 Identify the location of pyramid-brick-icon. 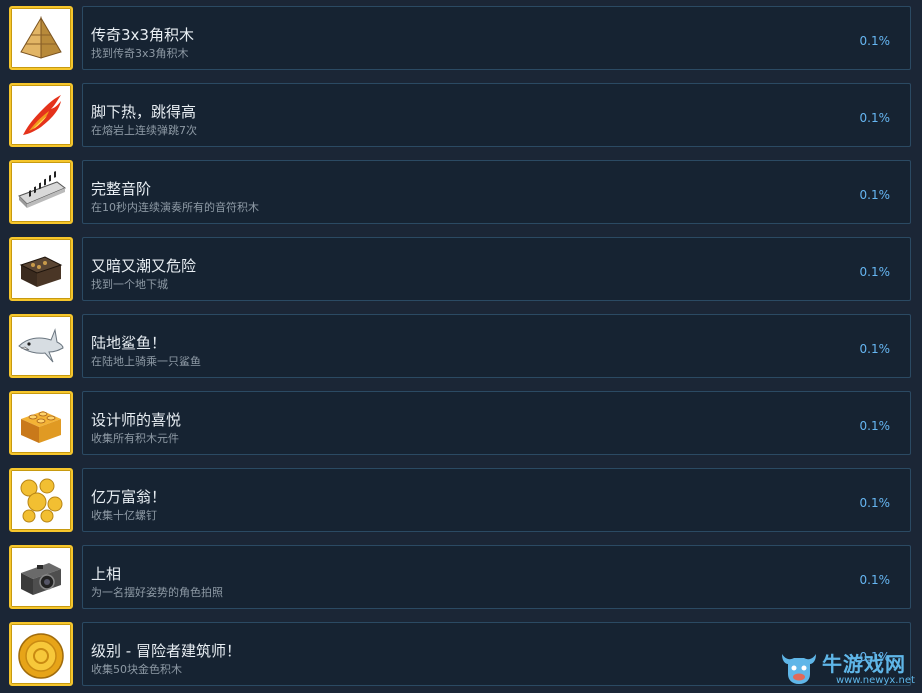
(41, 38).